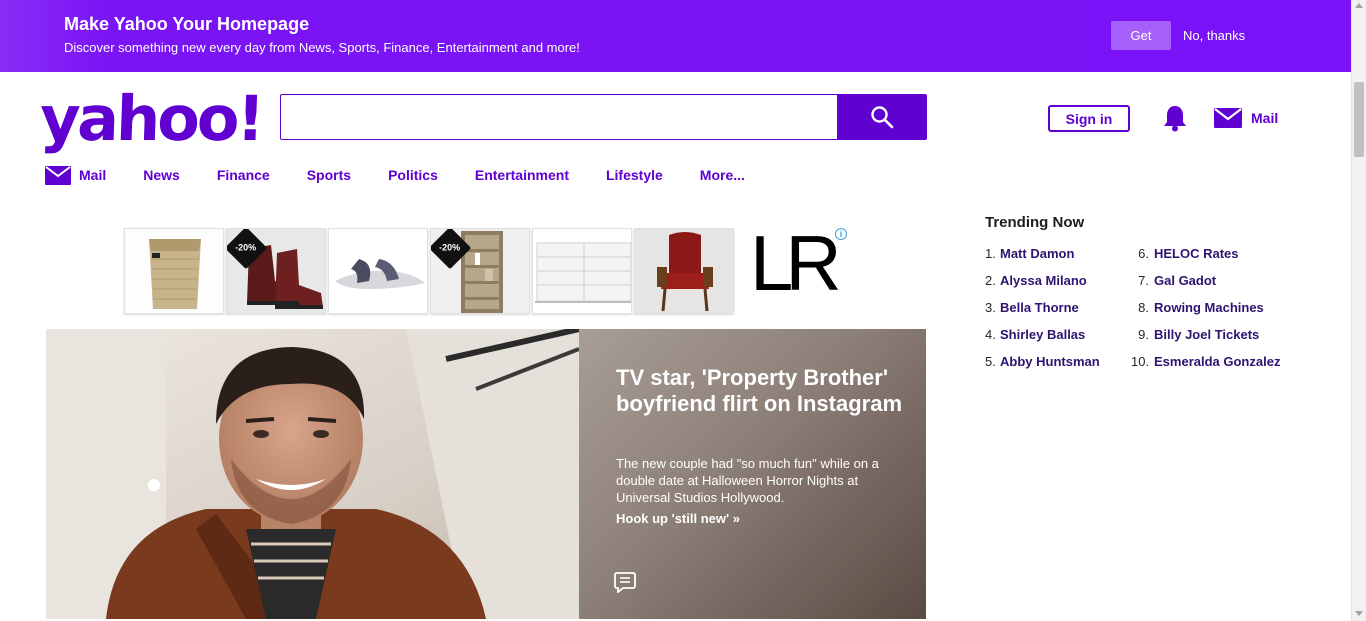 The height and width of the screenshot is (621, 1366). What do you see at coordinates (93, 175) in the screenshot?
I see `nav-item-label: Mail` at bounding box center [93, 175].